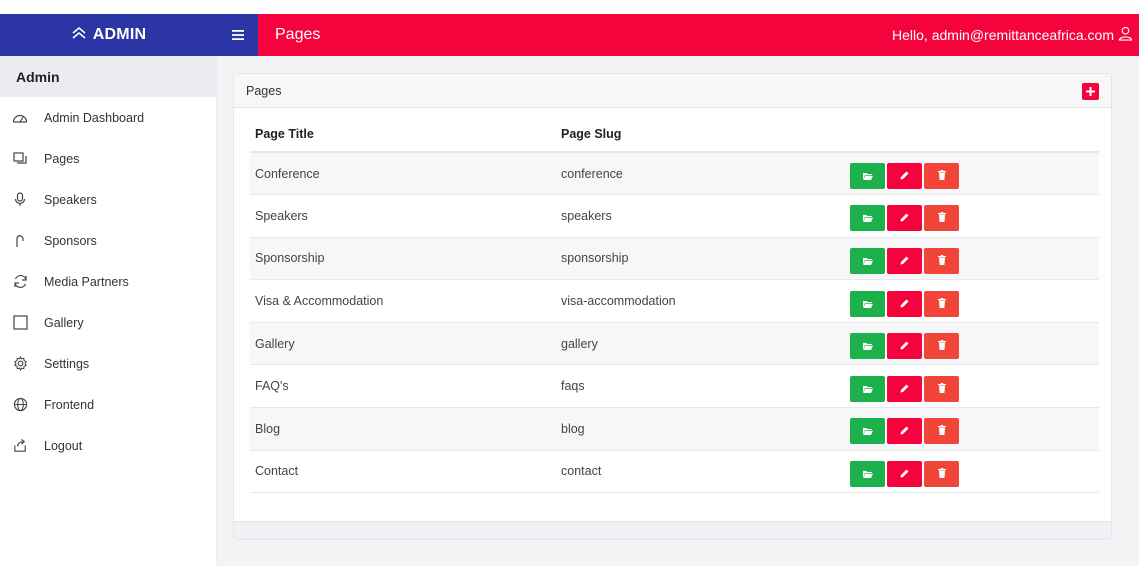 This screenshot has width=1139, height=566. What do you see at coordinates (700, 429) in the screenshot?
I see `page-slug-cell: blog` at bounding box center [700, 429].